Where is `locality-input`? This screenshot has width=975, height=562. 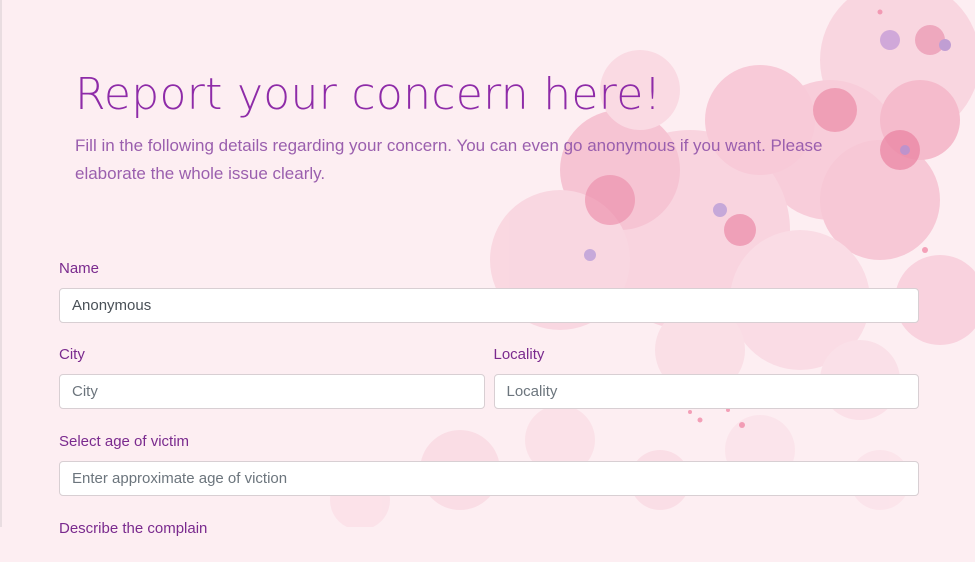
locality-input is located at coordinates (706, 391).